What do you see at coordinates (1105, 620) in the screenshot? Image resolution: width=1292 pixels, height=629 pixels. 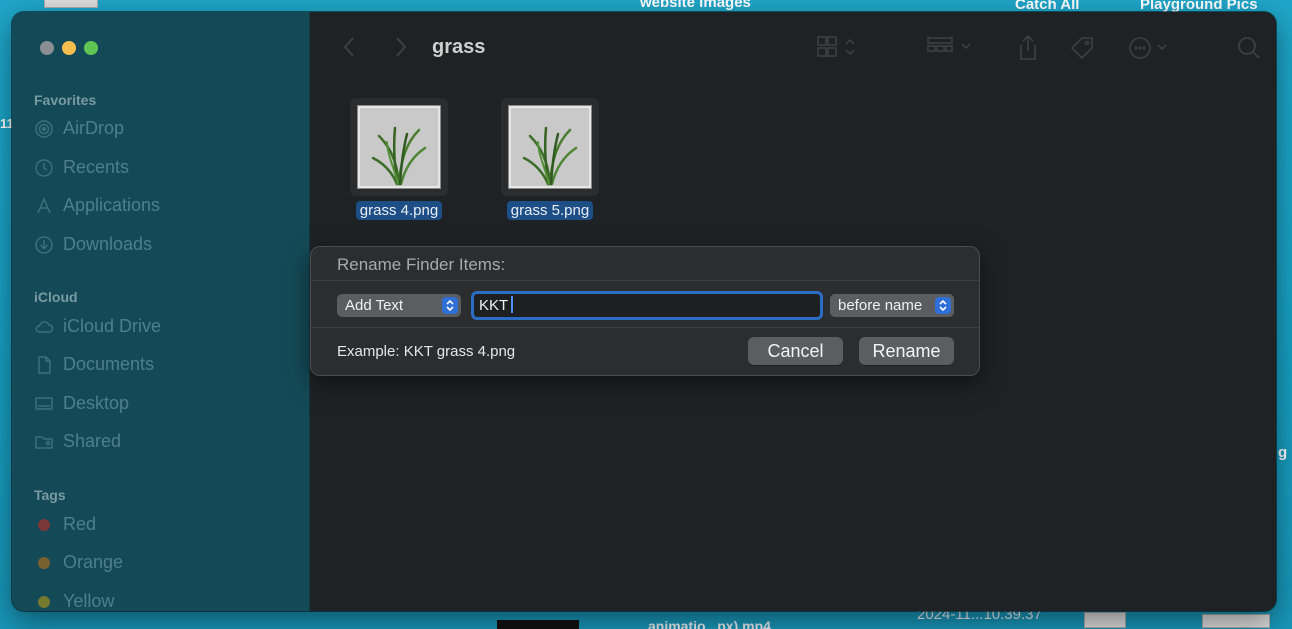 I see `desktop-screenshot-thumbnail` at bounding box center [1105, 620].